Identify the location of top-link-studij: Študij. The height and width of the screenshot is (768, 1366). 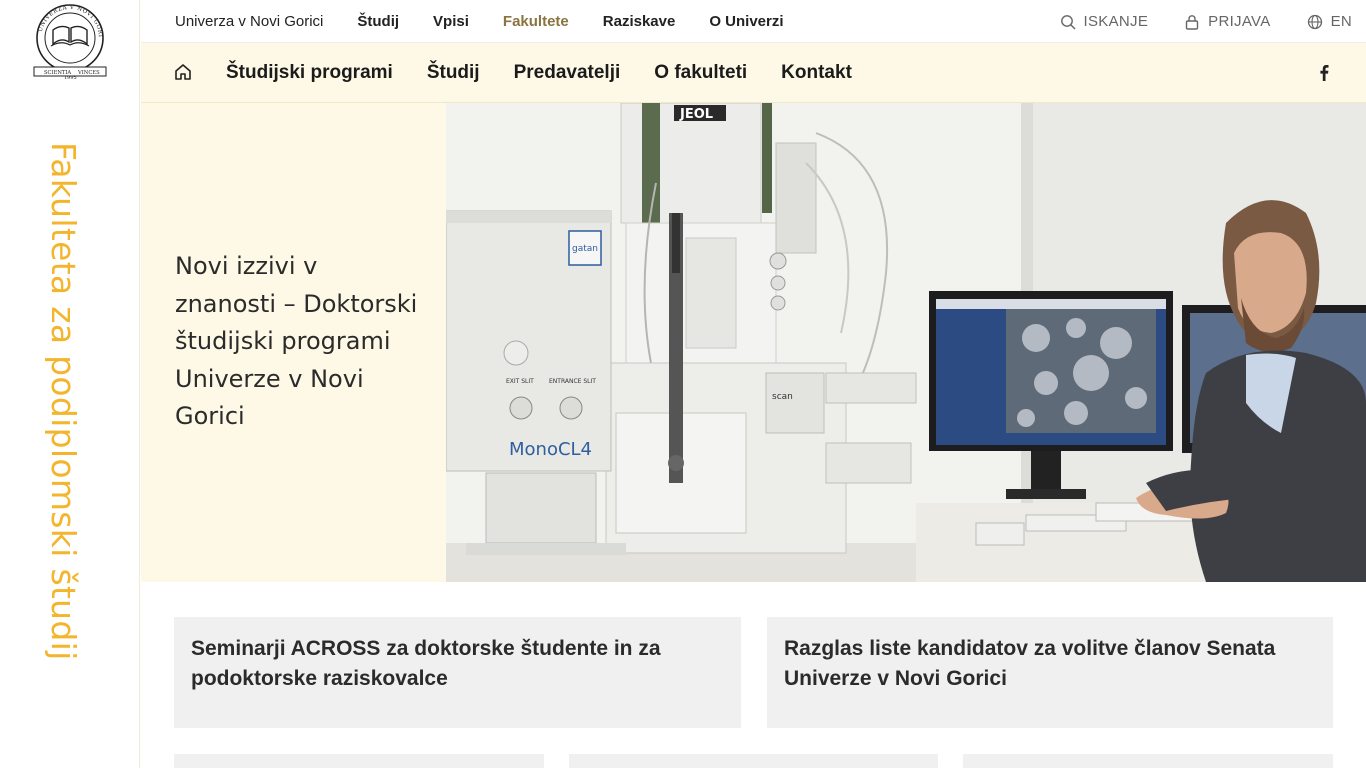
(378, 21).